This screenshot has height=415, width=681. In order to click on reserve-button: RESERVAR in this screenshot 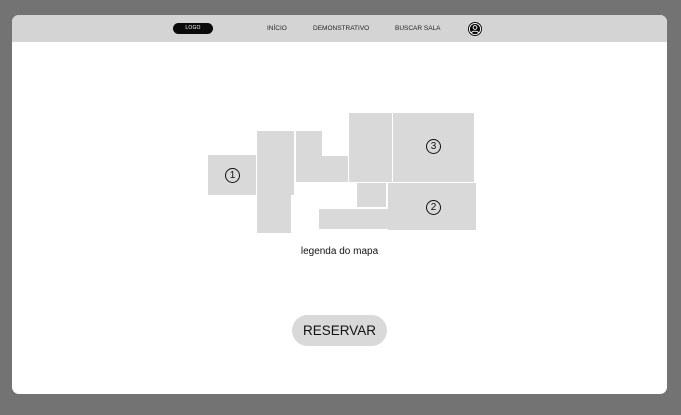, I will do `click(339, 330)`.